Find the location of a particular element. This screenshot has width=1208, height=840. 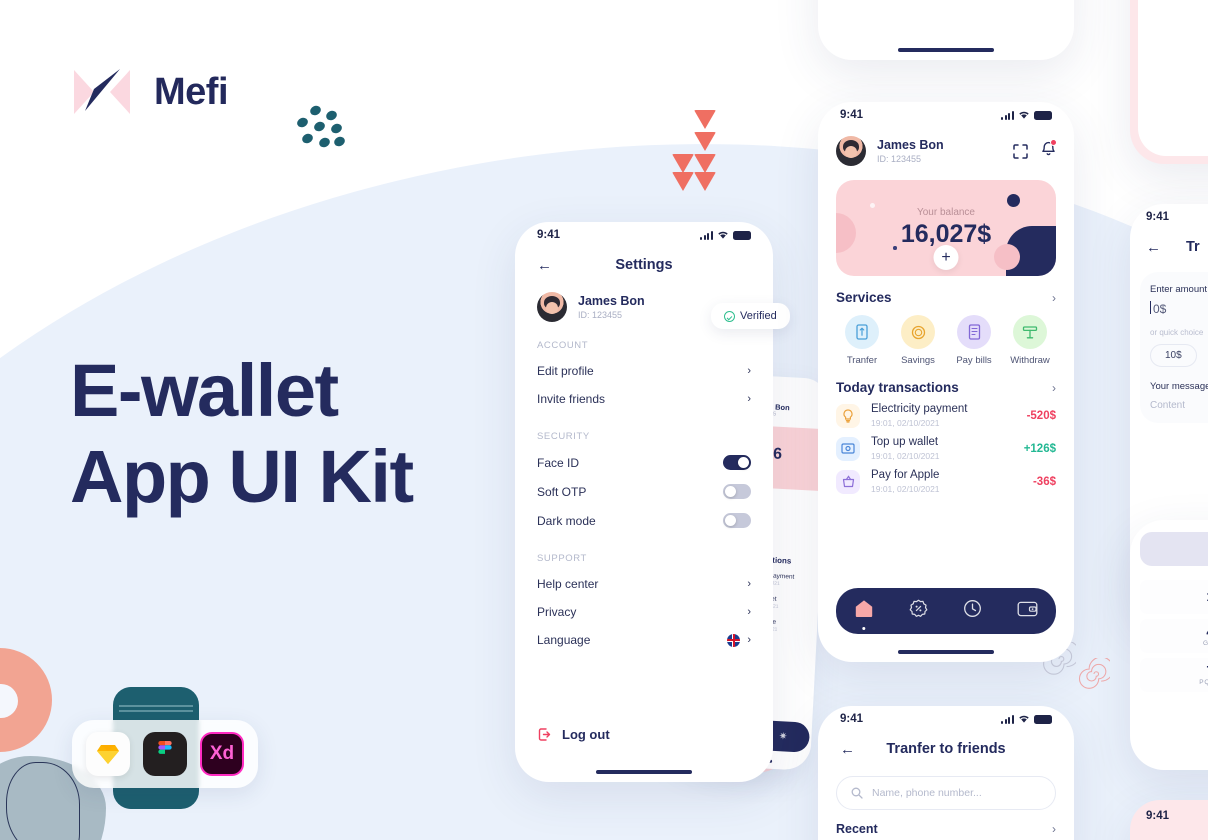

settings-row-soft-otp: Soft OTP is located at coordinates (644, 491).